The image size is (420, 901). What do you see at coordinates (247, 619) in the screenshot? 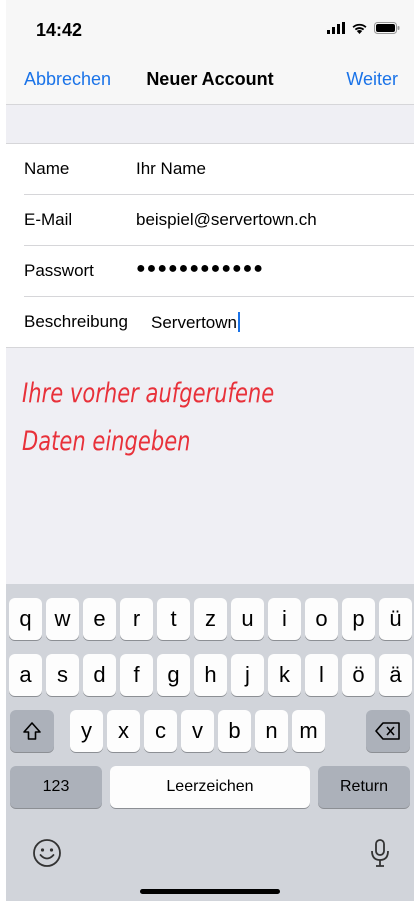
I see `key-u: u` at bounding box center [247, 619].